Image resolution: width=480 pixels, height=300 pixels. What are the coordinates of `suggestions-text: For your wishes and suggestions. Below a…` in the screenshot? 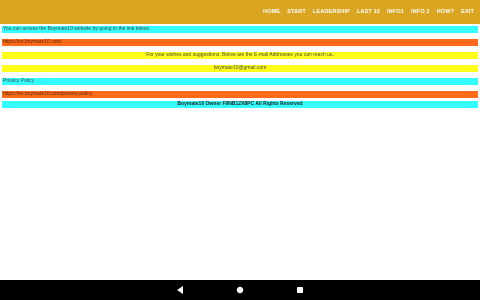 It's located at (240, 55).